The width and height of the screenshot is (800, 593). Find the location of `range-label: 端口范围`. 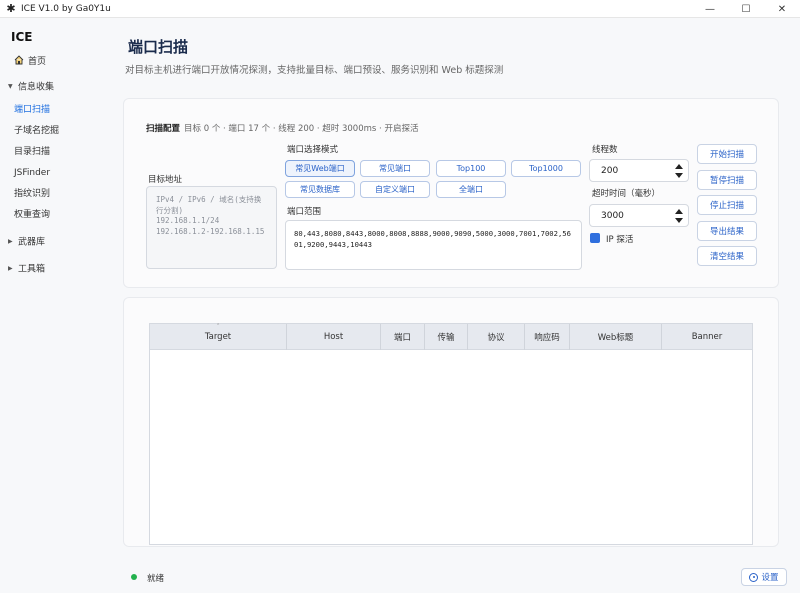

range-label: 端口范围 is located at coordinates (304, 212).